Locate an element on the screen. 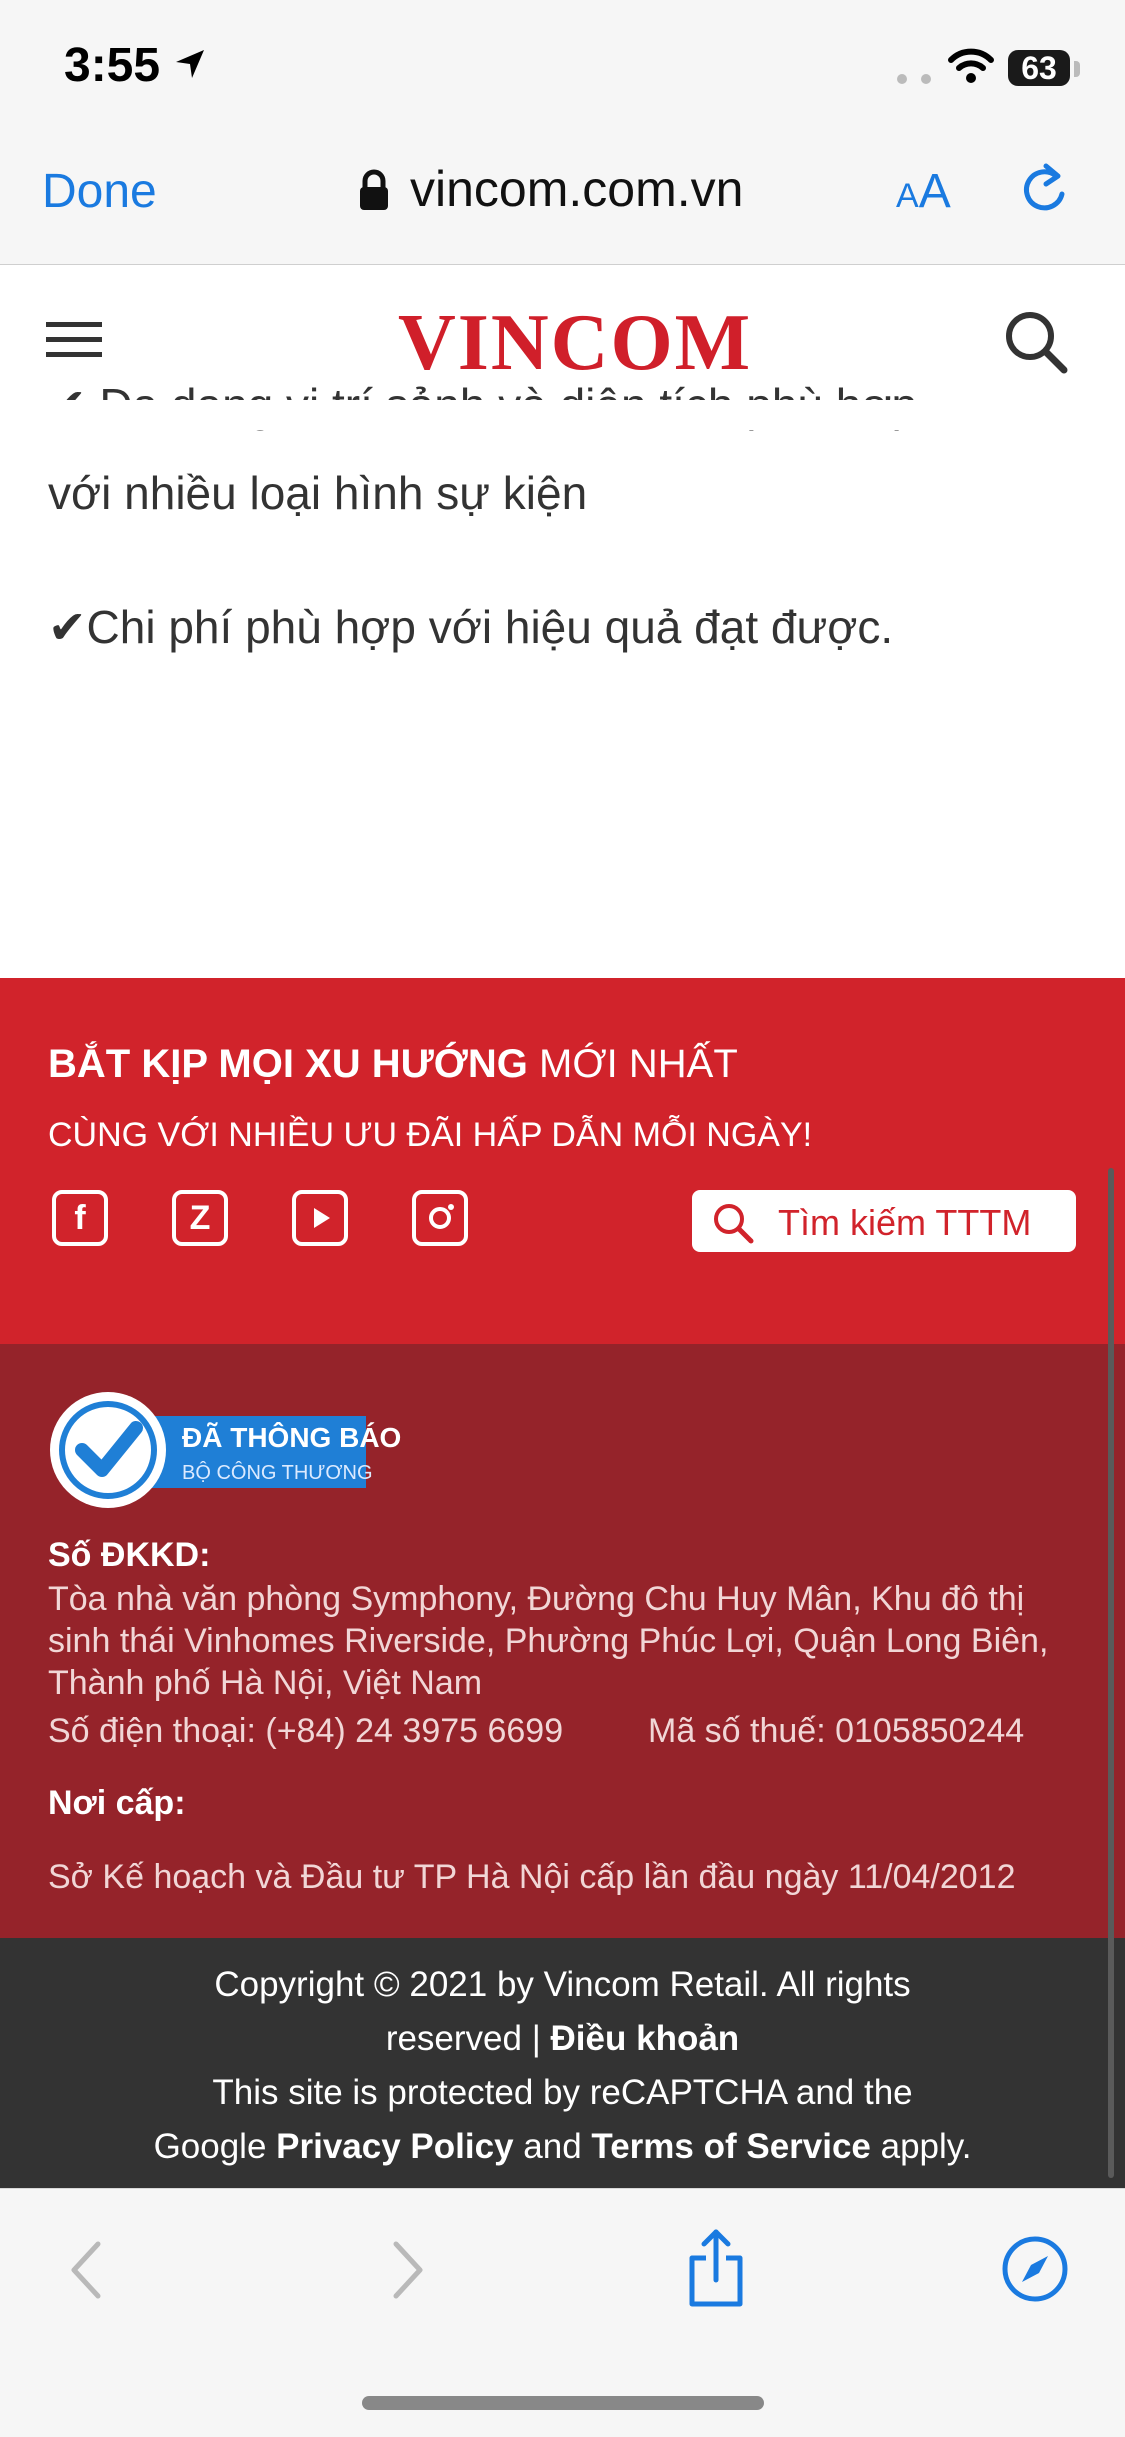  home-indicator is located at coordinates (563, 2403).